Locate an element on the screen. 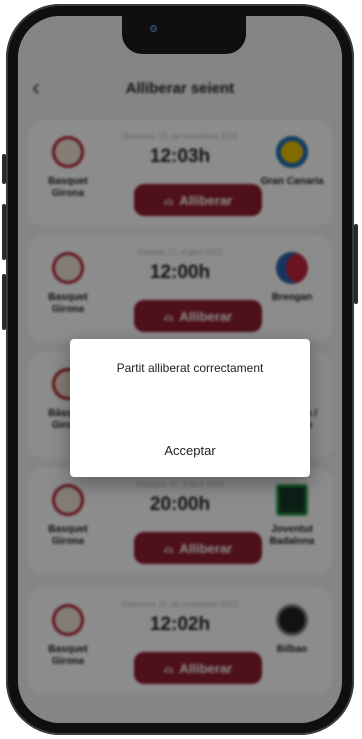 This screenshot has height=739, width=362. side-button-power is located at coordinates (356, 264).